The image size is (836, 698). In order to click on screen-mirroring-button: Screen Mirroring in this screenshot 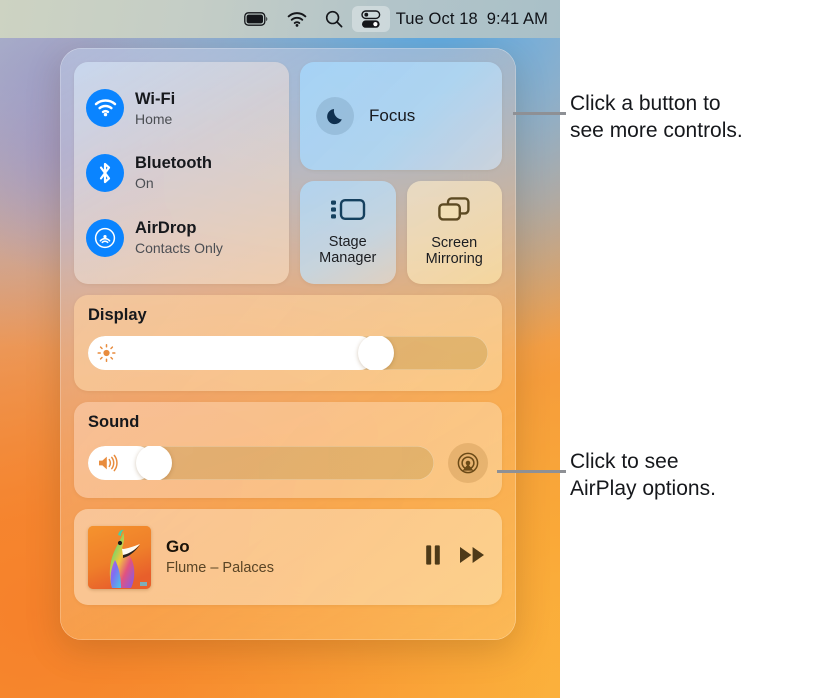, I will do `click(454, 232)`.